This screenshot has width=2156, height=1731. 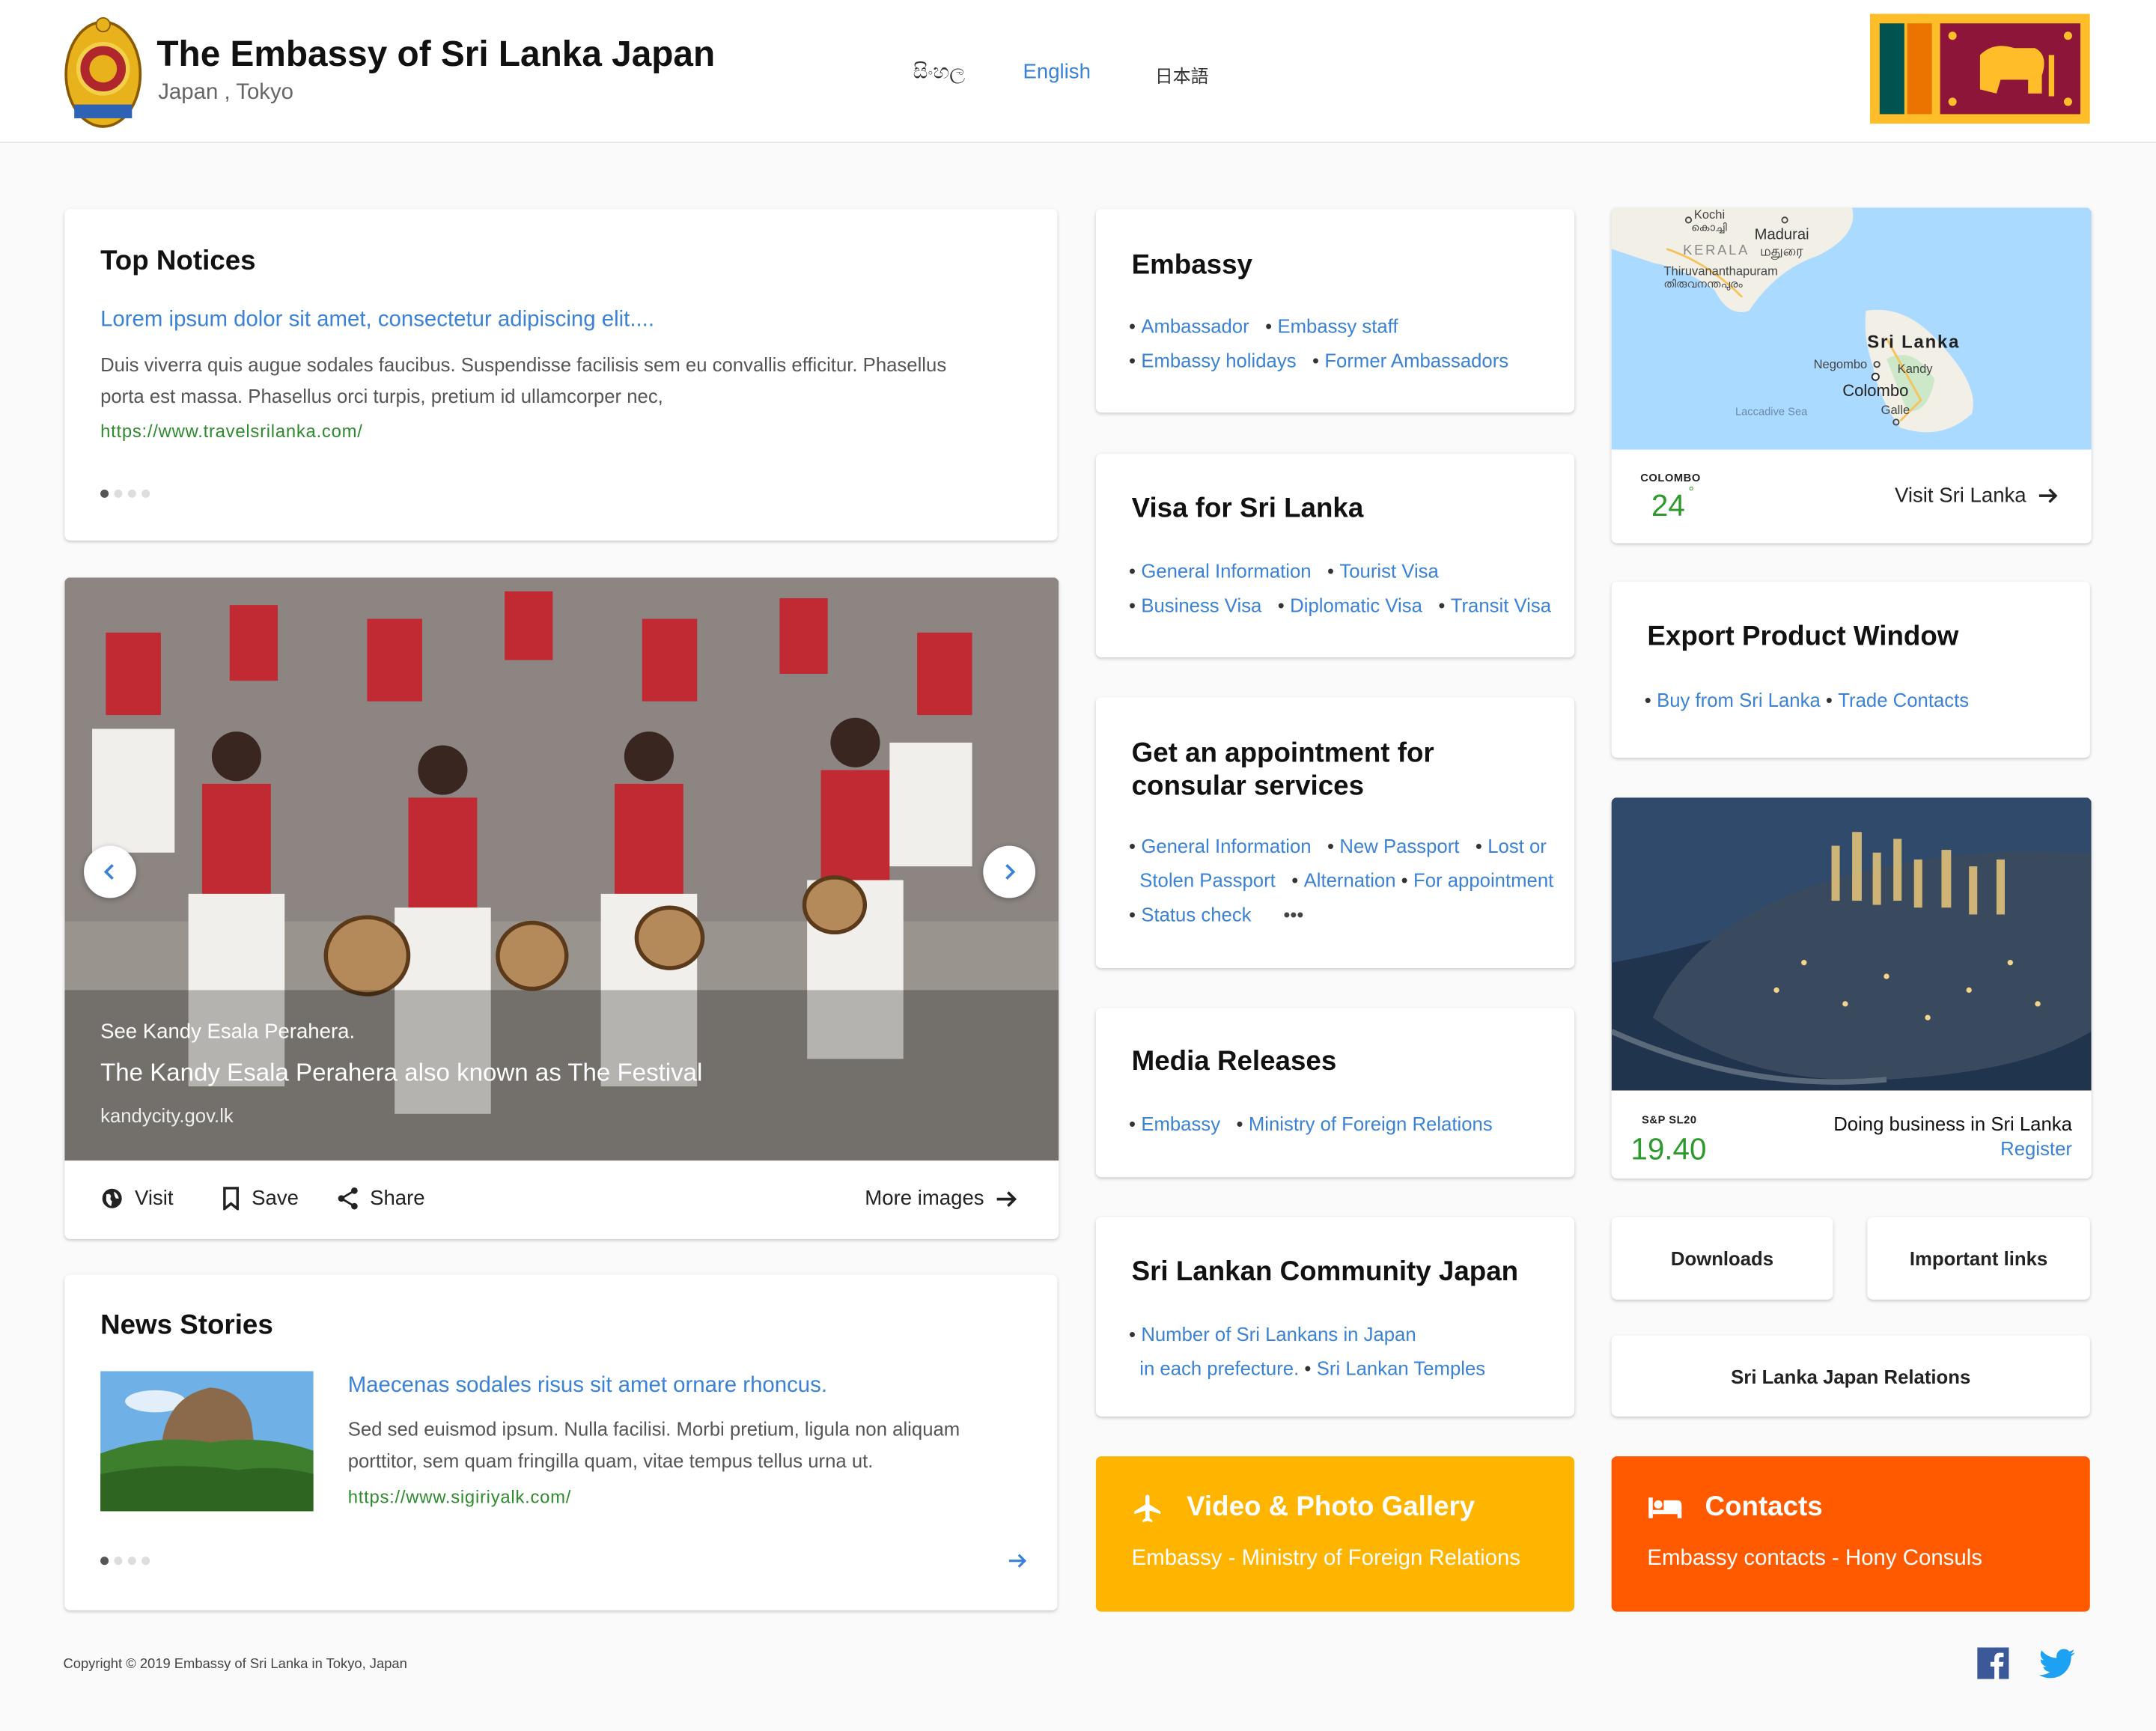 I want to click on degree-symbol: °, so click(x=1691, y=493).